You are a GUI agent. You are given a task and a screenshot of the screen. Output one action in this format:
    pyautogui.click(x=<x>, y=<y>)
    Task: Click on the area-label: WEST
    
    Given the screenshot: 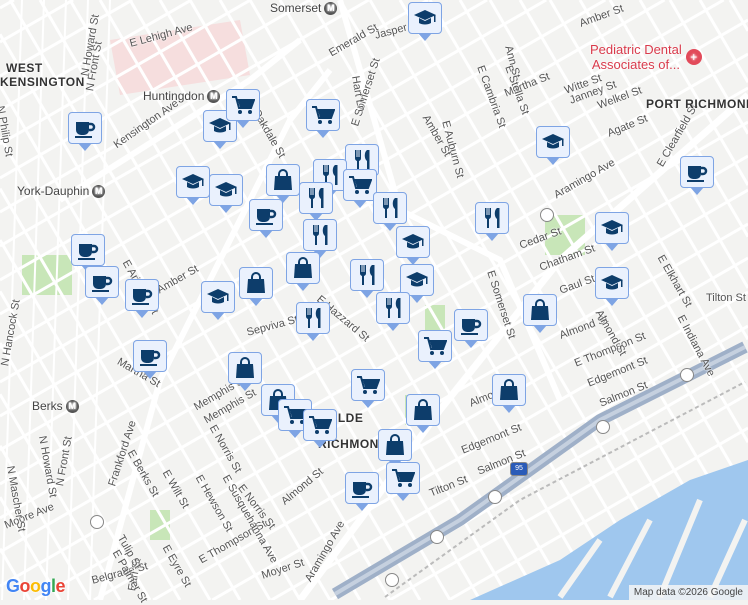 What is the action you would take?
    pyautogui.click(x=24, y=68)
    